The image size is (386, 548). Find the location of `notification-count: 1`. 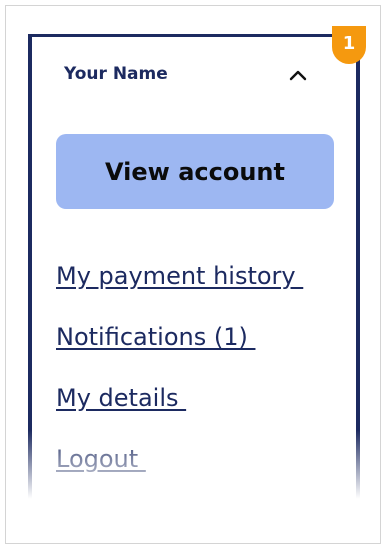

notification-count: 1 is located at coordinates (349, 43).